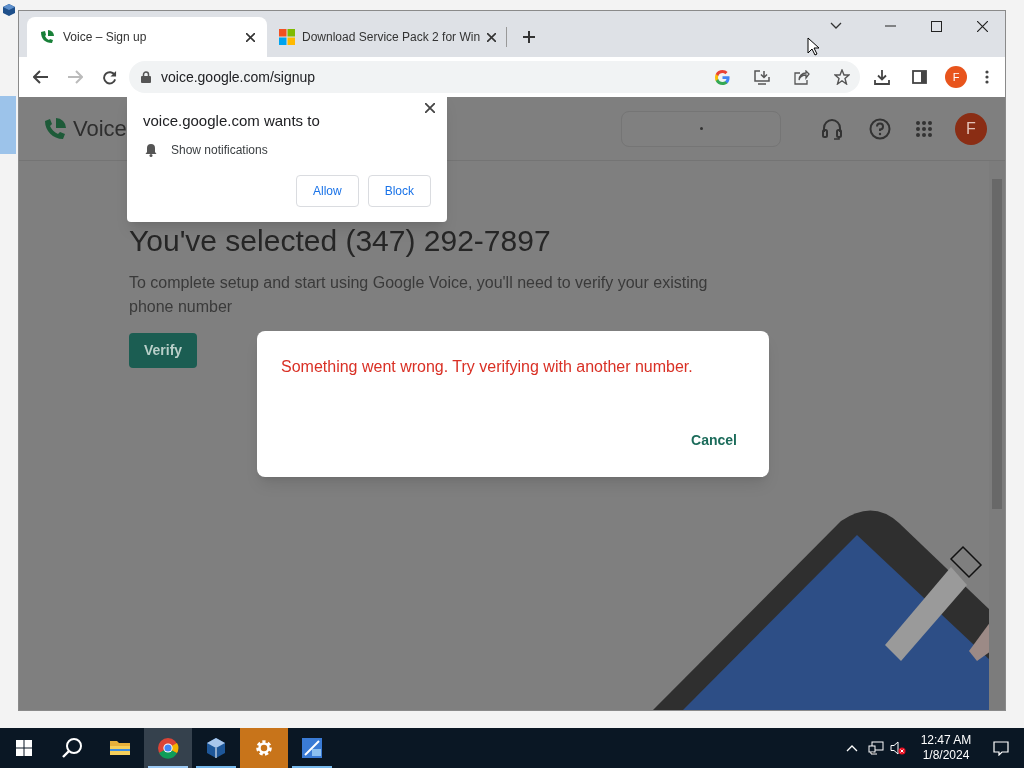 This screenshot has height=768, width=1024. Describe the element at coordinates (8, 125) in the screenshot. I see `desktop-window-edge` at that location.